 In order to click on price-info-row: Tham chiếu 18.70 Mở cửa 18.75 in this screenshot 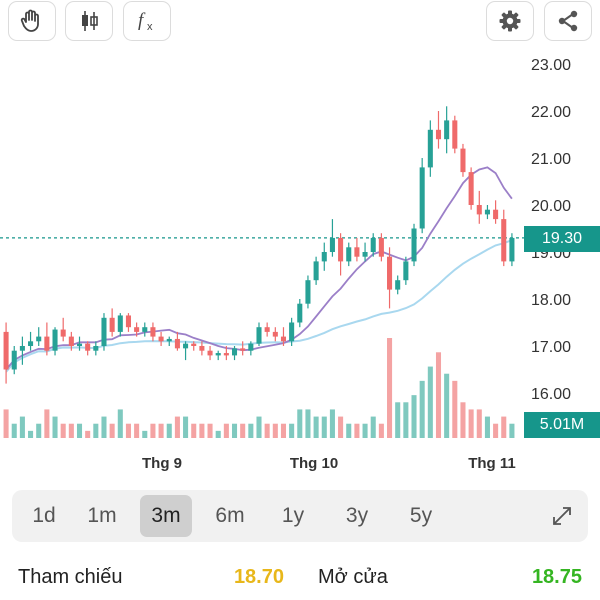, I will do `click(300, 577)`.